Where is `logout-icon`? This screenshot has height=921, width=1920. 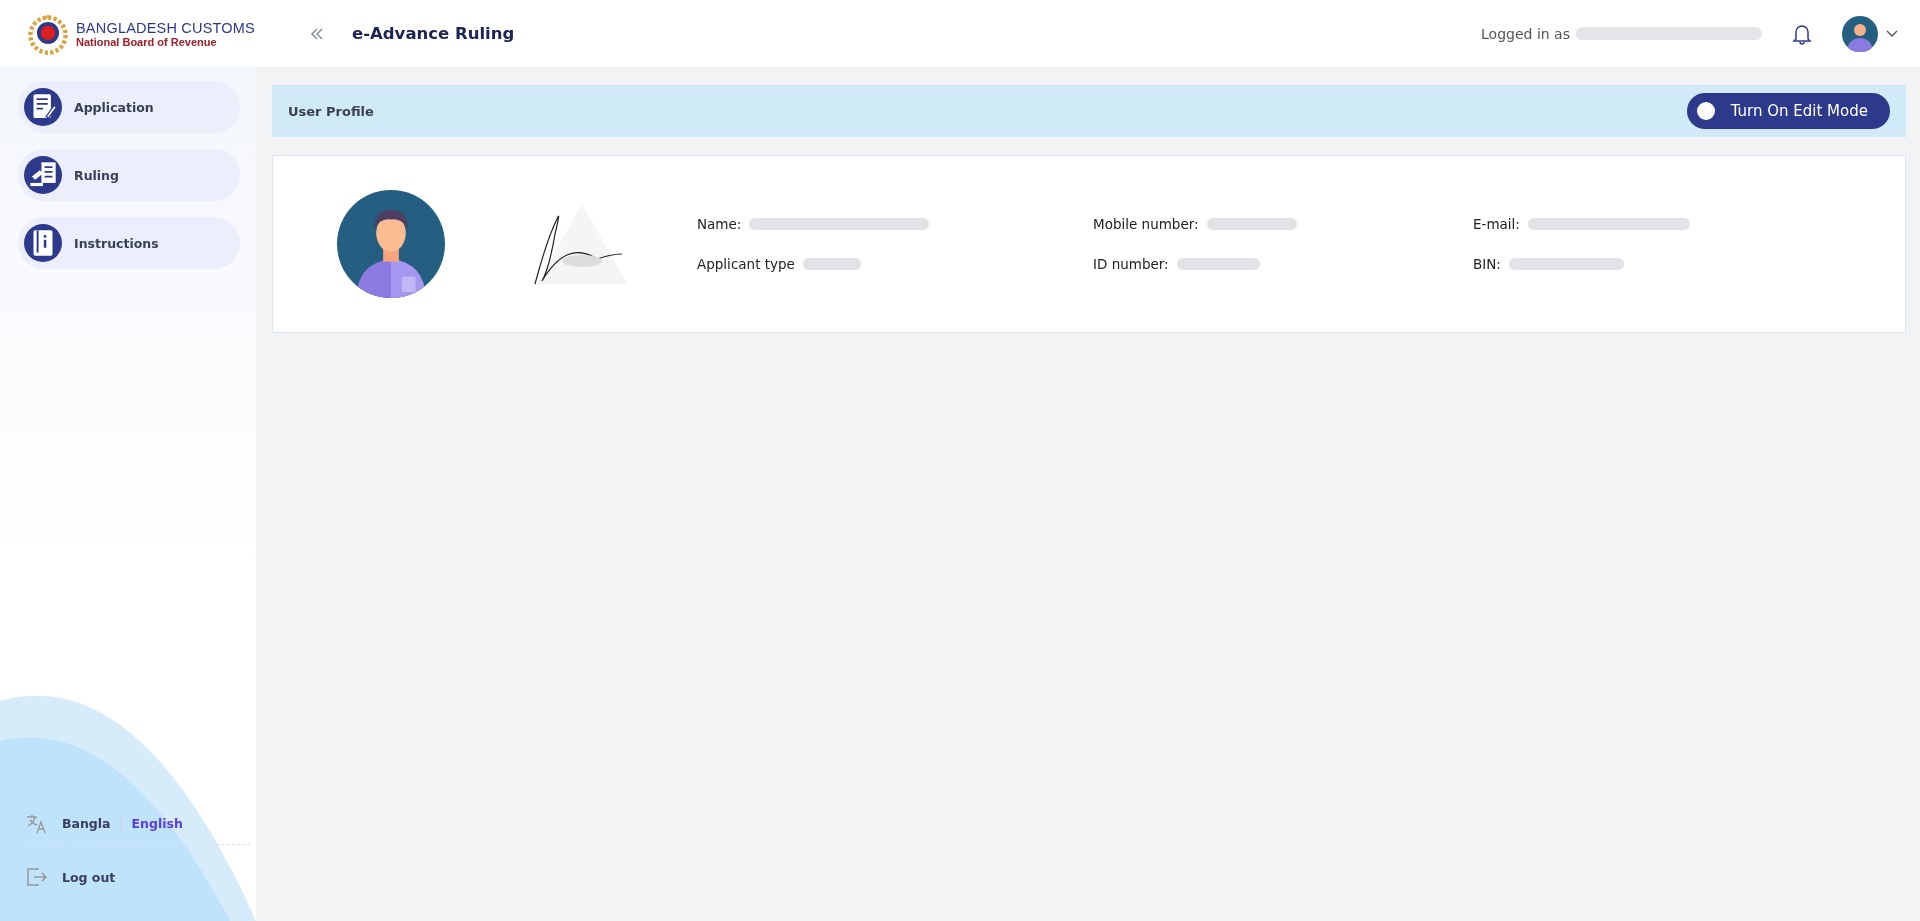
logout-icon is located at coordinates (37, 877).